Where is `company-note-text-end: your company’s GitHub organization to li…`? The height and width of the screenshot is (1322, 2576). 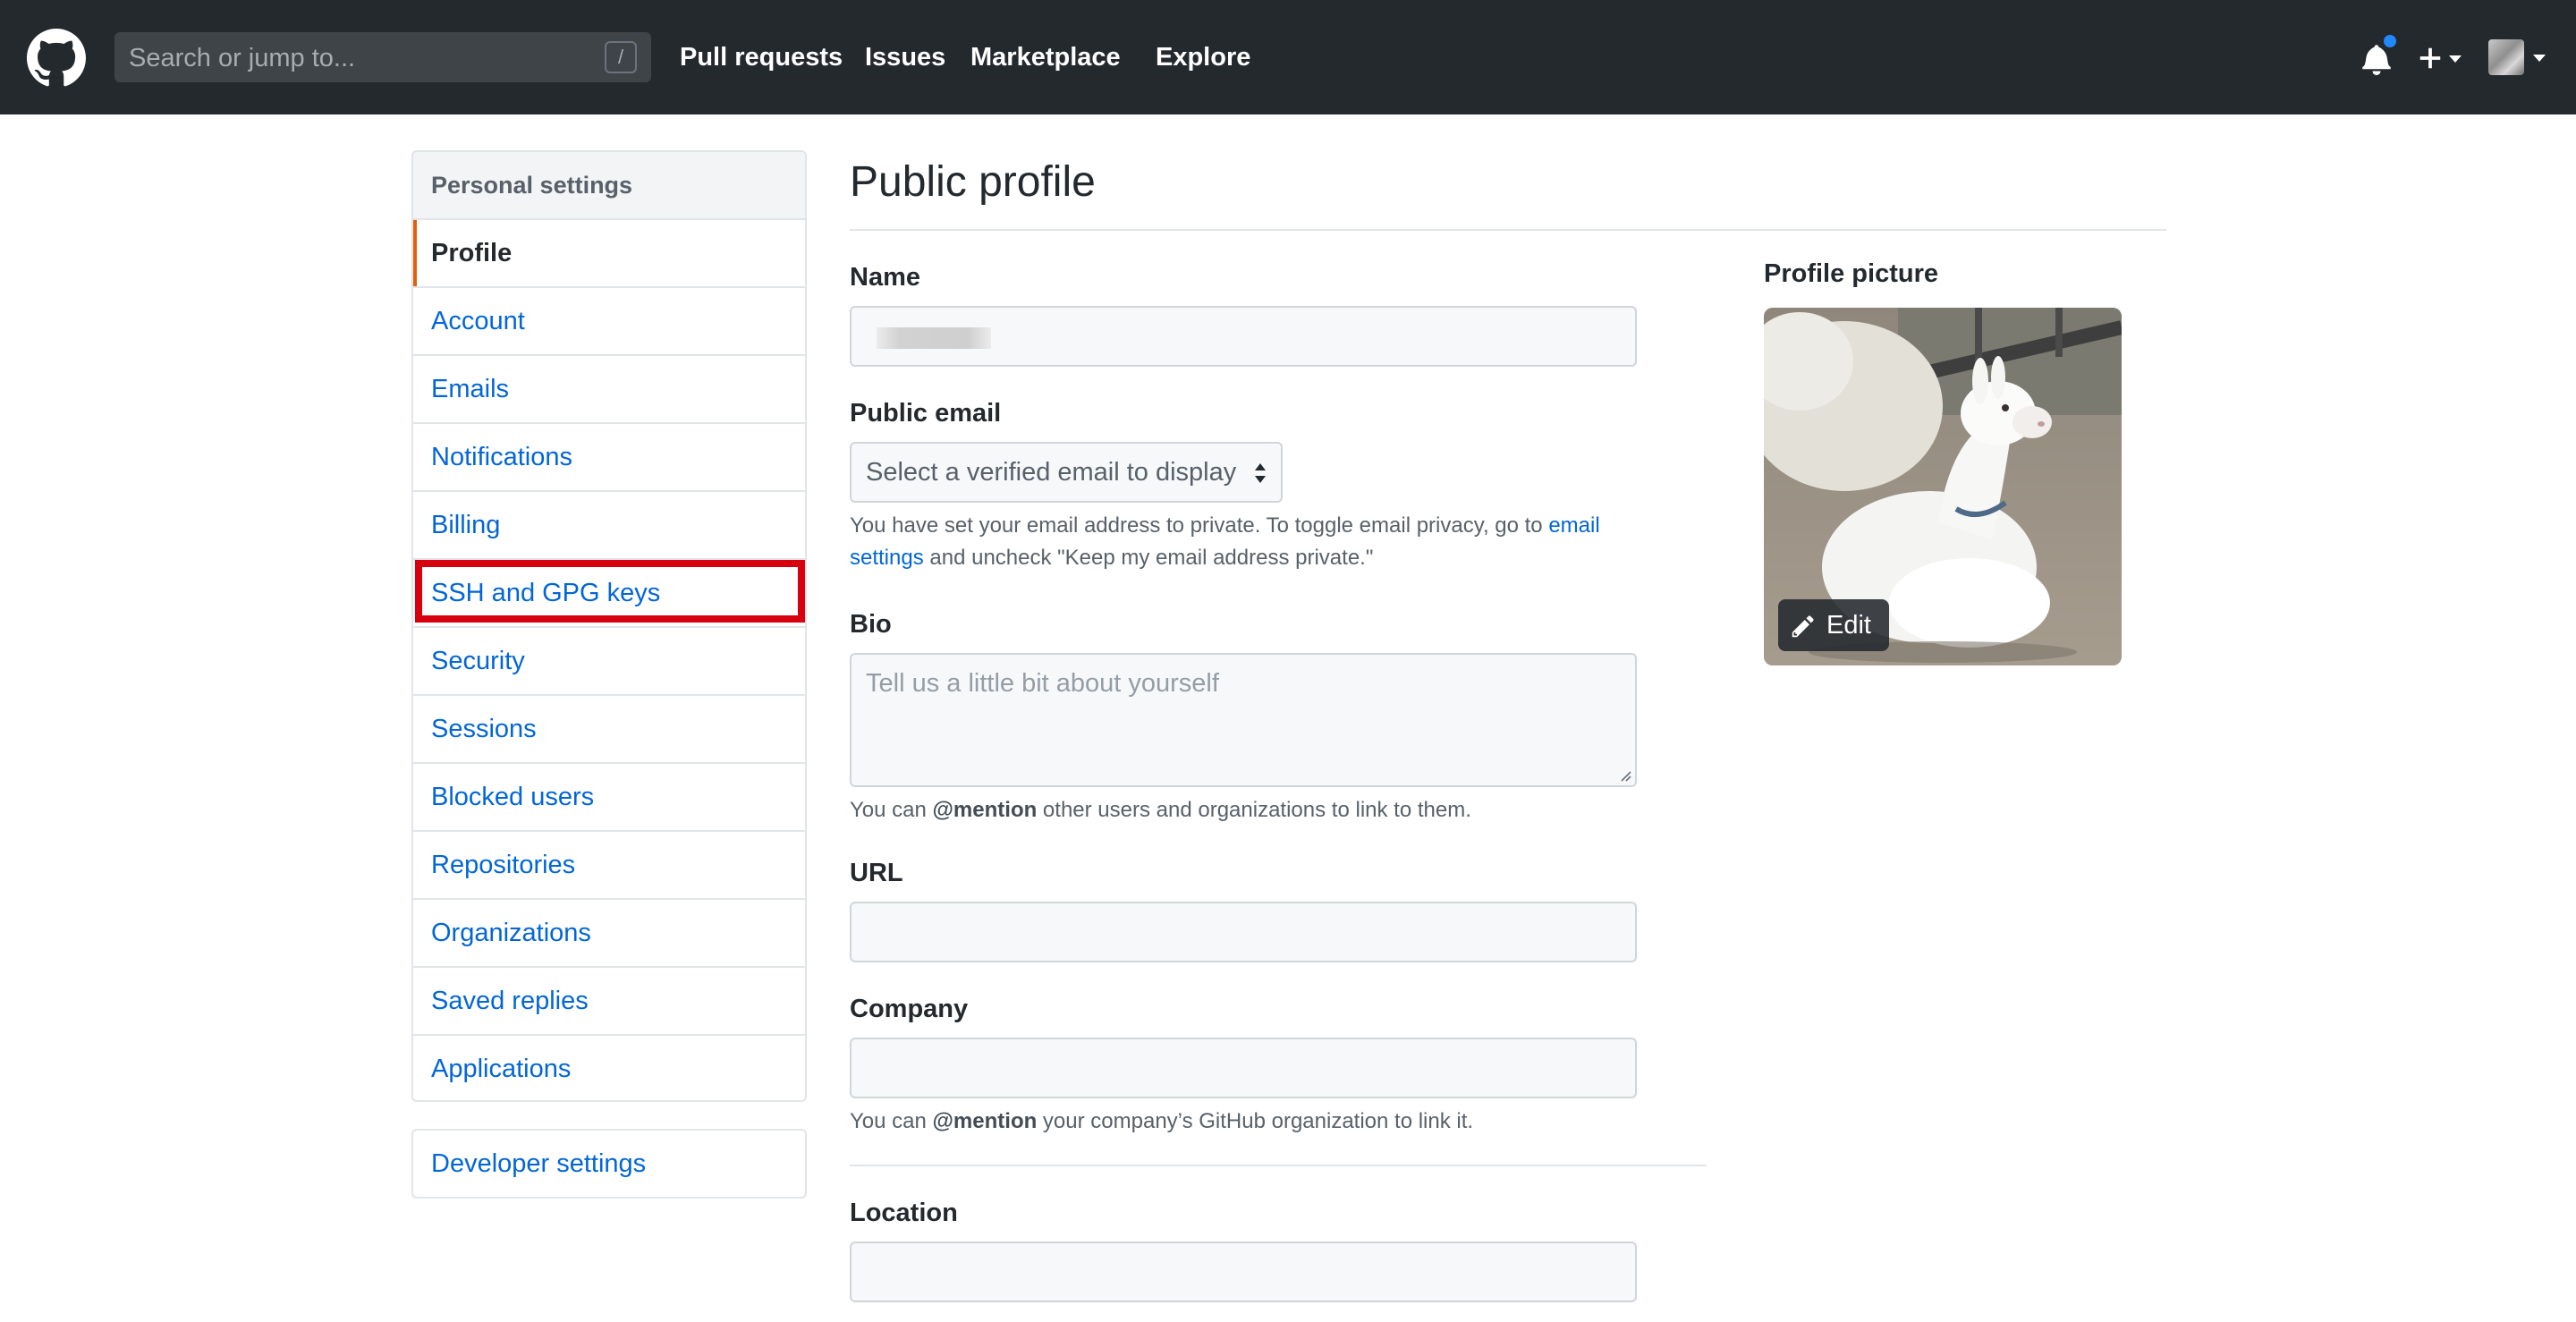 company-note-text-end: your company’s GitHub organization to li… is located at coordinates (1255, 1121).